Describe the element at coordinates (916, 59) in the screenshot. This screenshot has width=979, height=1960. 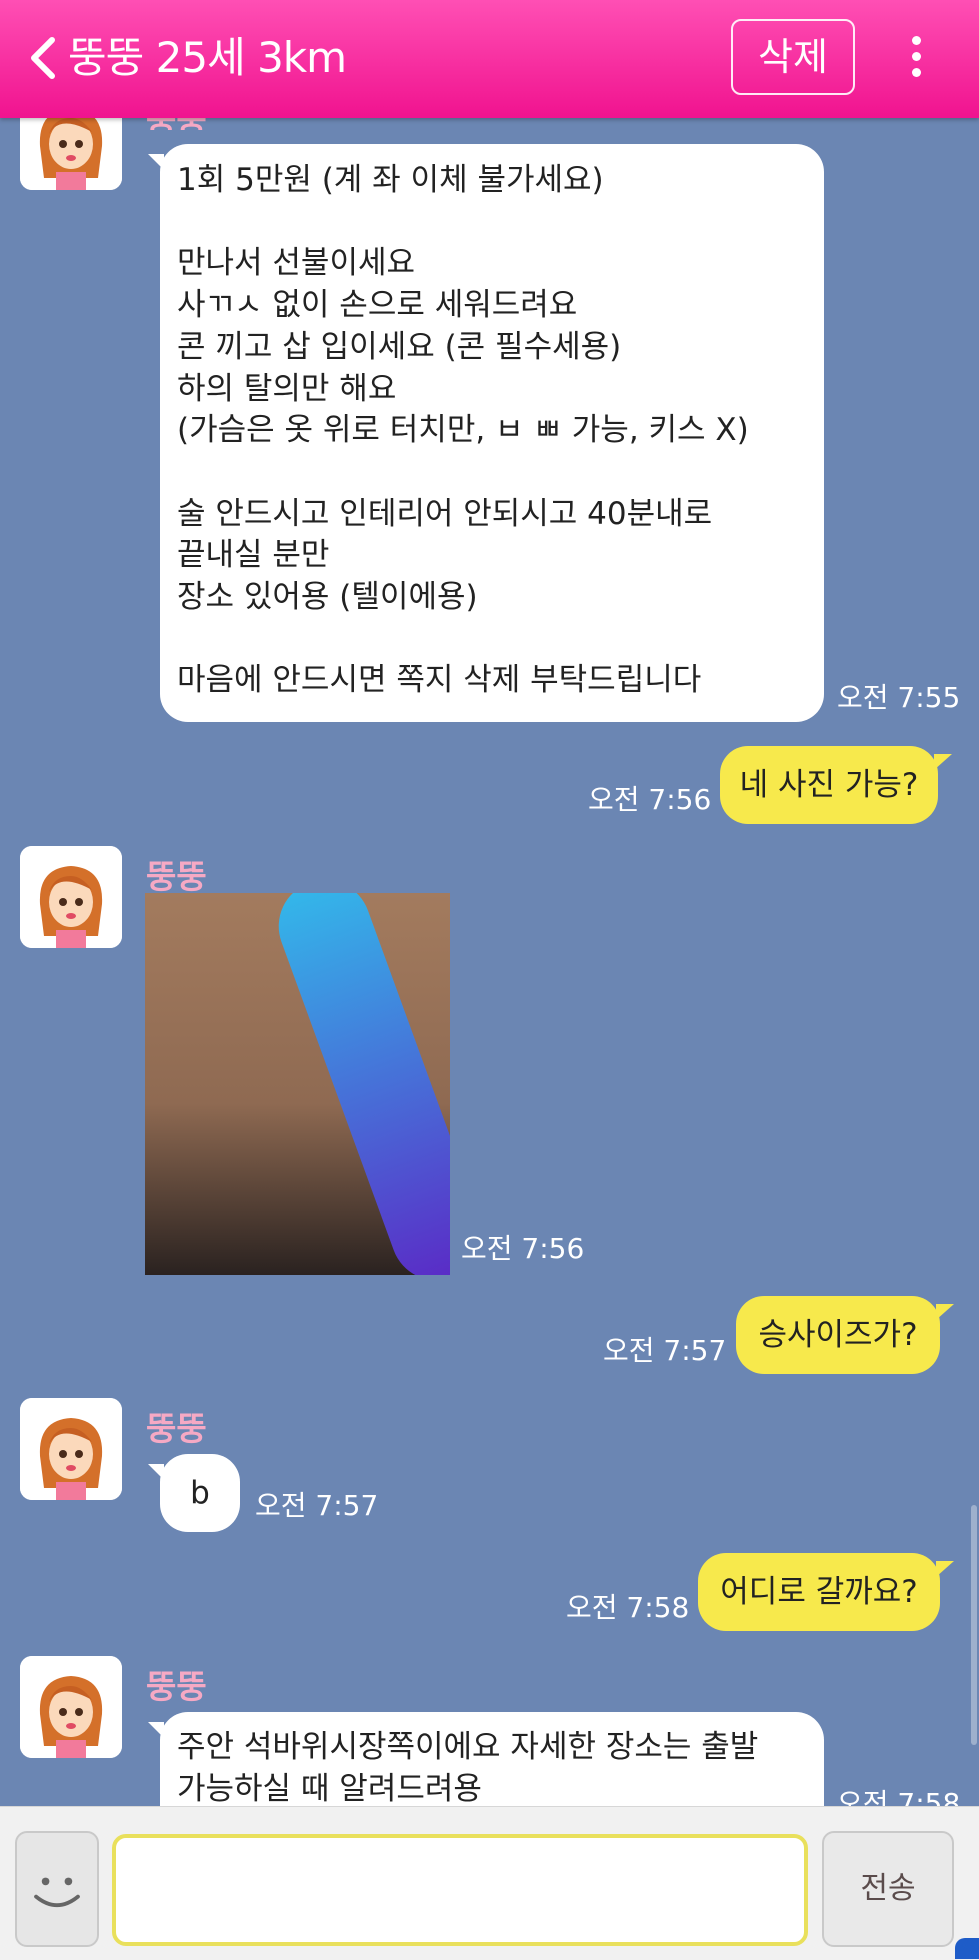
I see `more-options-icon` at that location.